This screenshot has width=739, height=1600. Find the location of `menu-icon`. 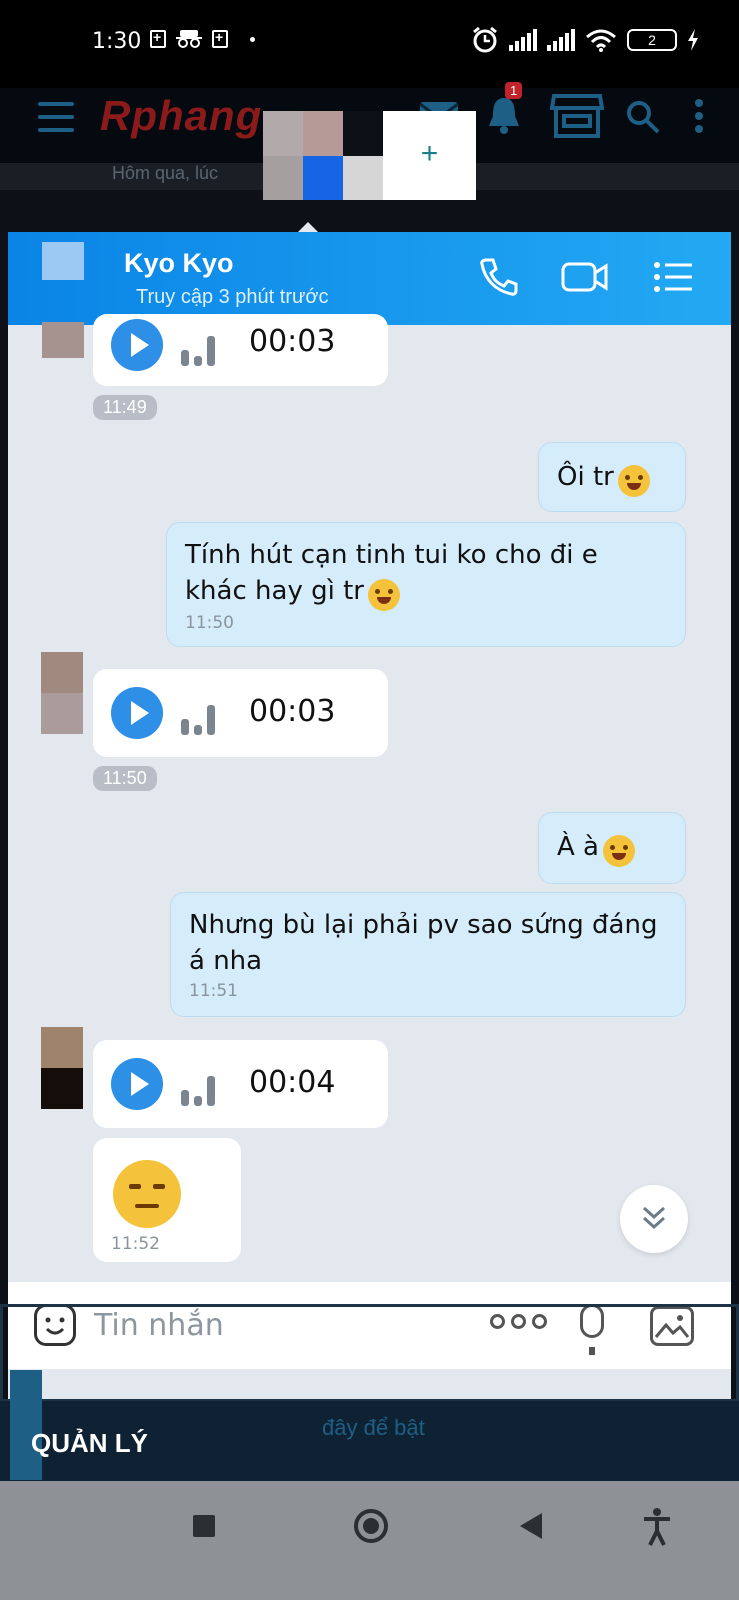

menu-icon is located at coordinates (56, 117).